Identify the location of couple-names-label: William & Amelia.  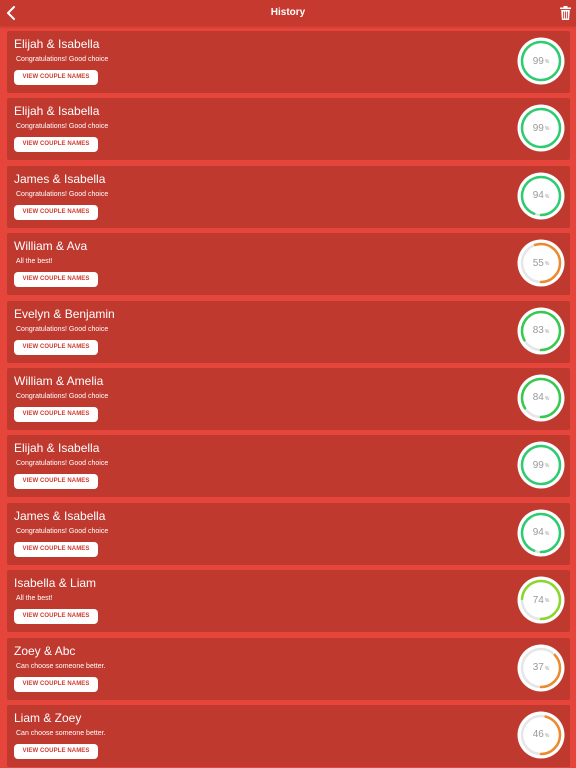
(59, 380).